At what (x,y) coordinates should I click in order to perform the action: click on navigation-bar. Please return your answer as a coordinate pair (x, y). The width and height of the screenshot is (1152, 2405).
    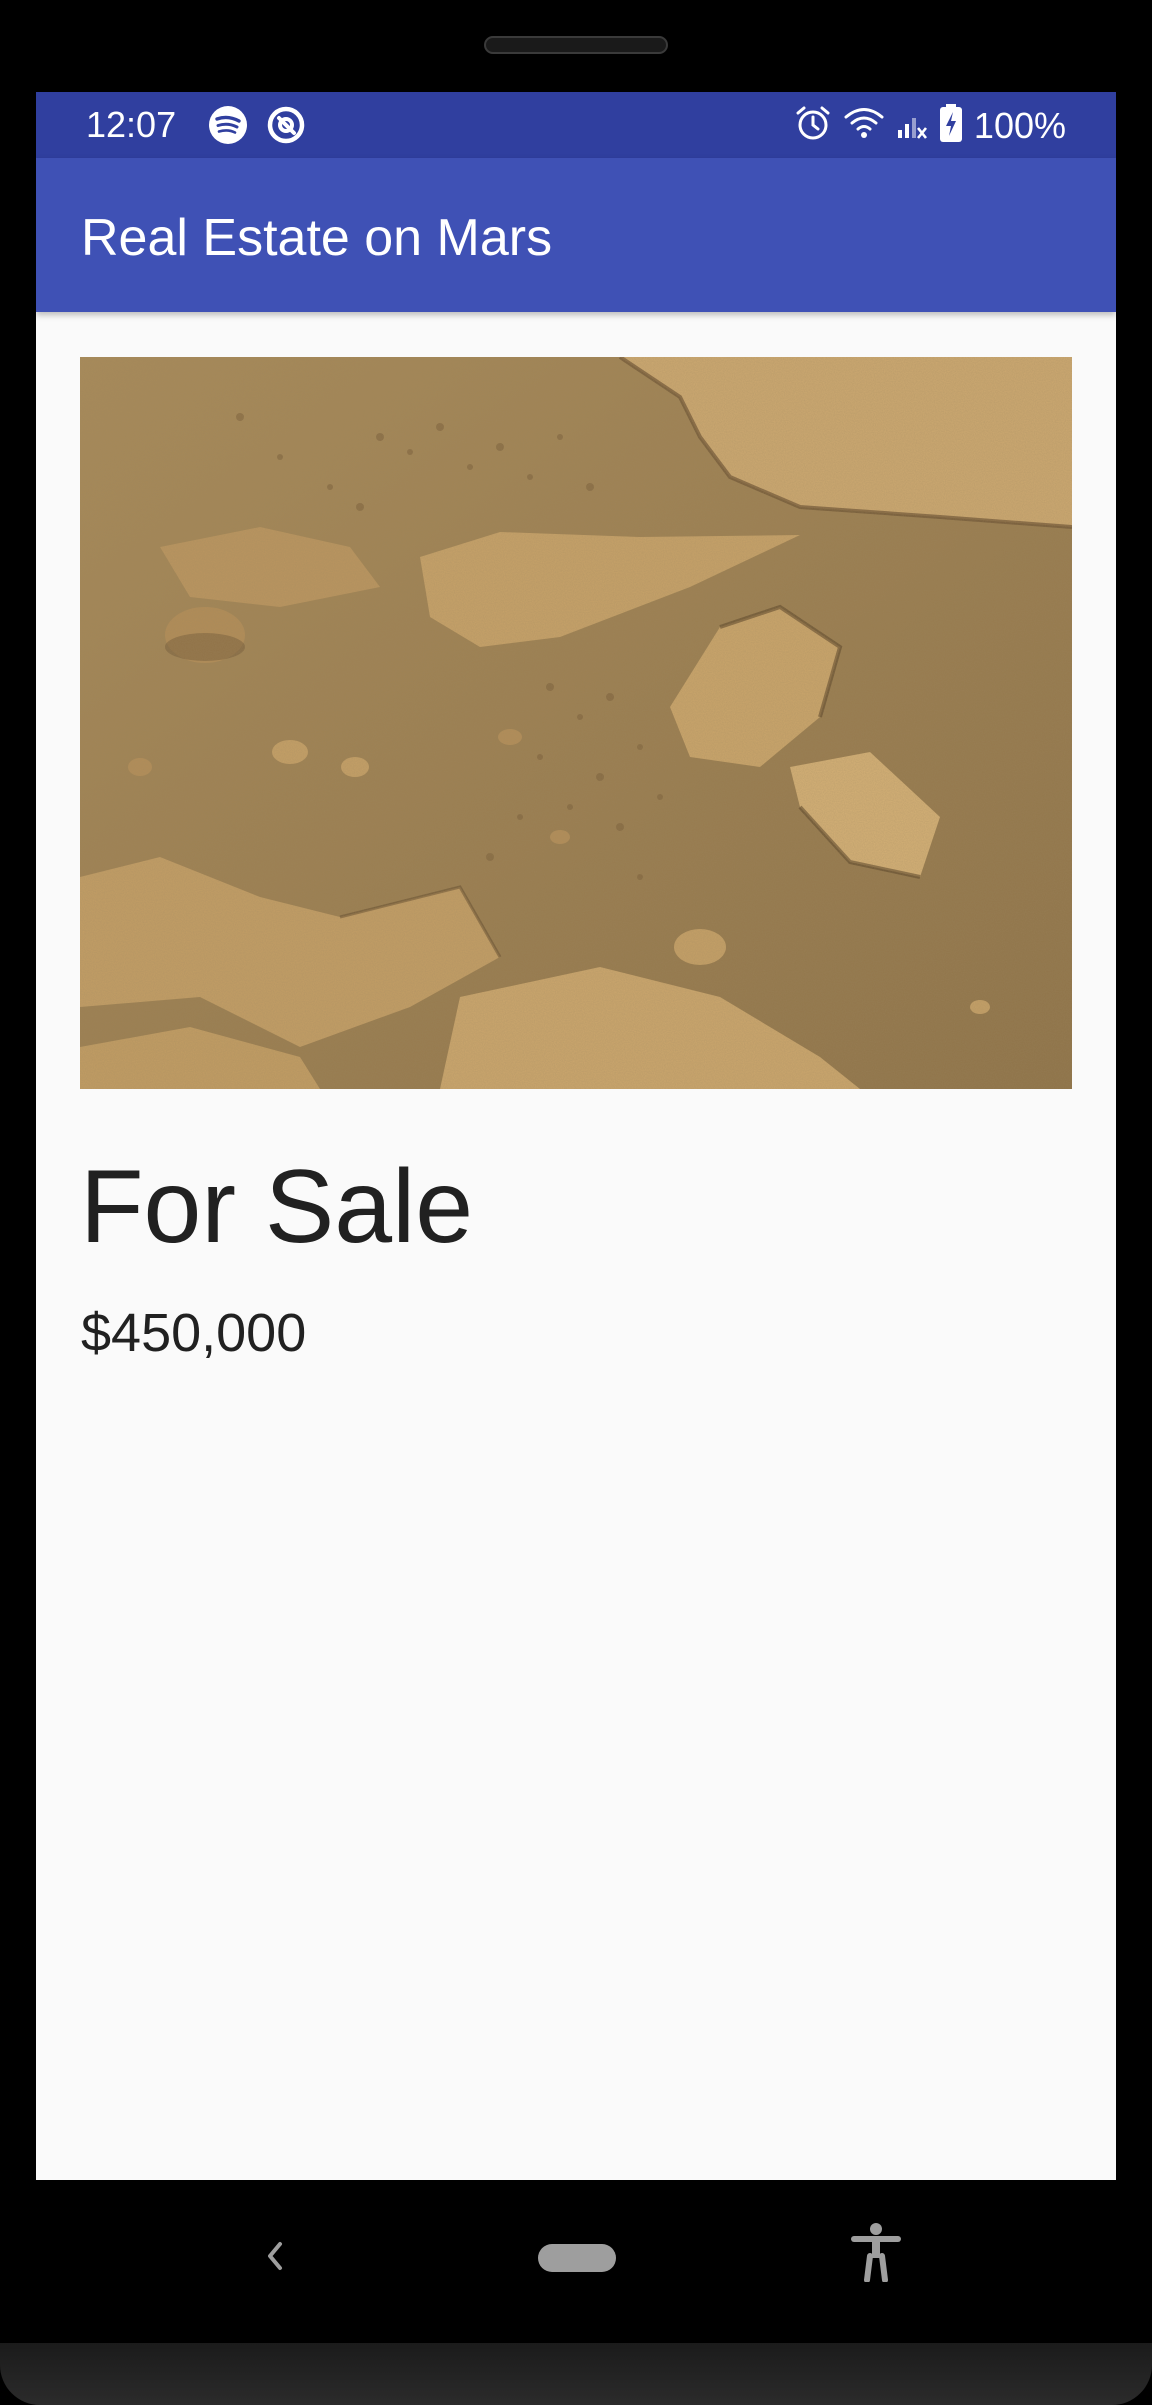
    Looking at the image, I should click on (576, 2261).